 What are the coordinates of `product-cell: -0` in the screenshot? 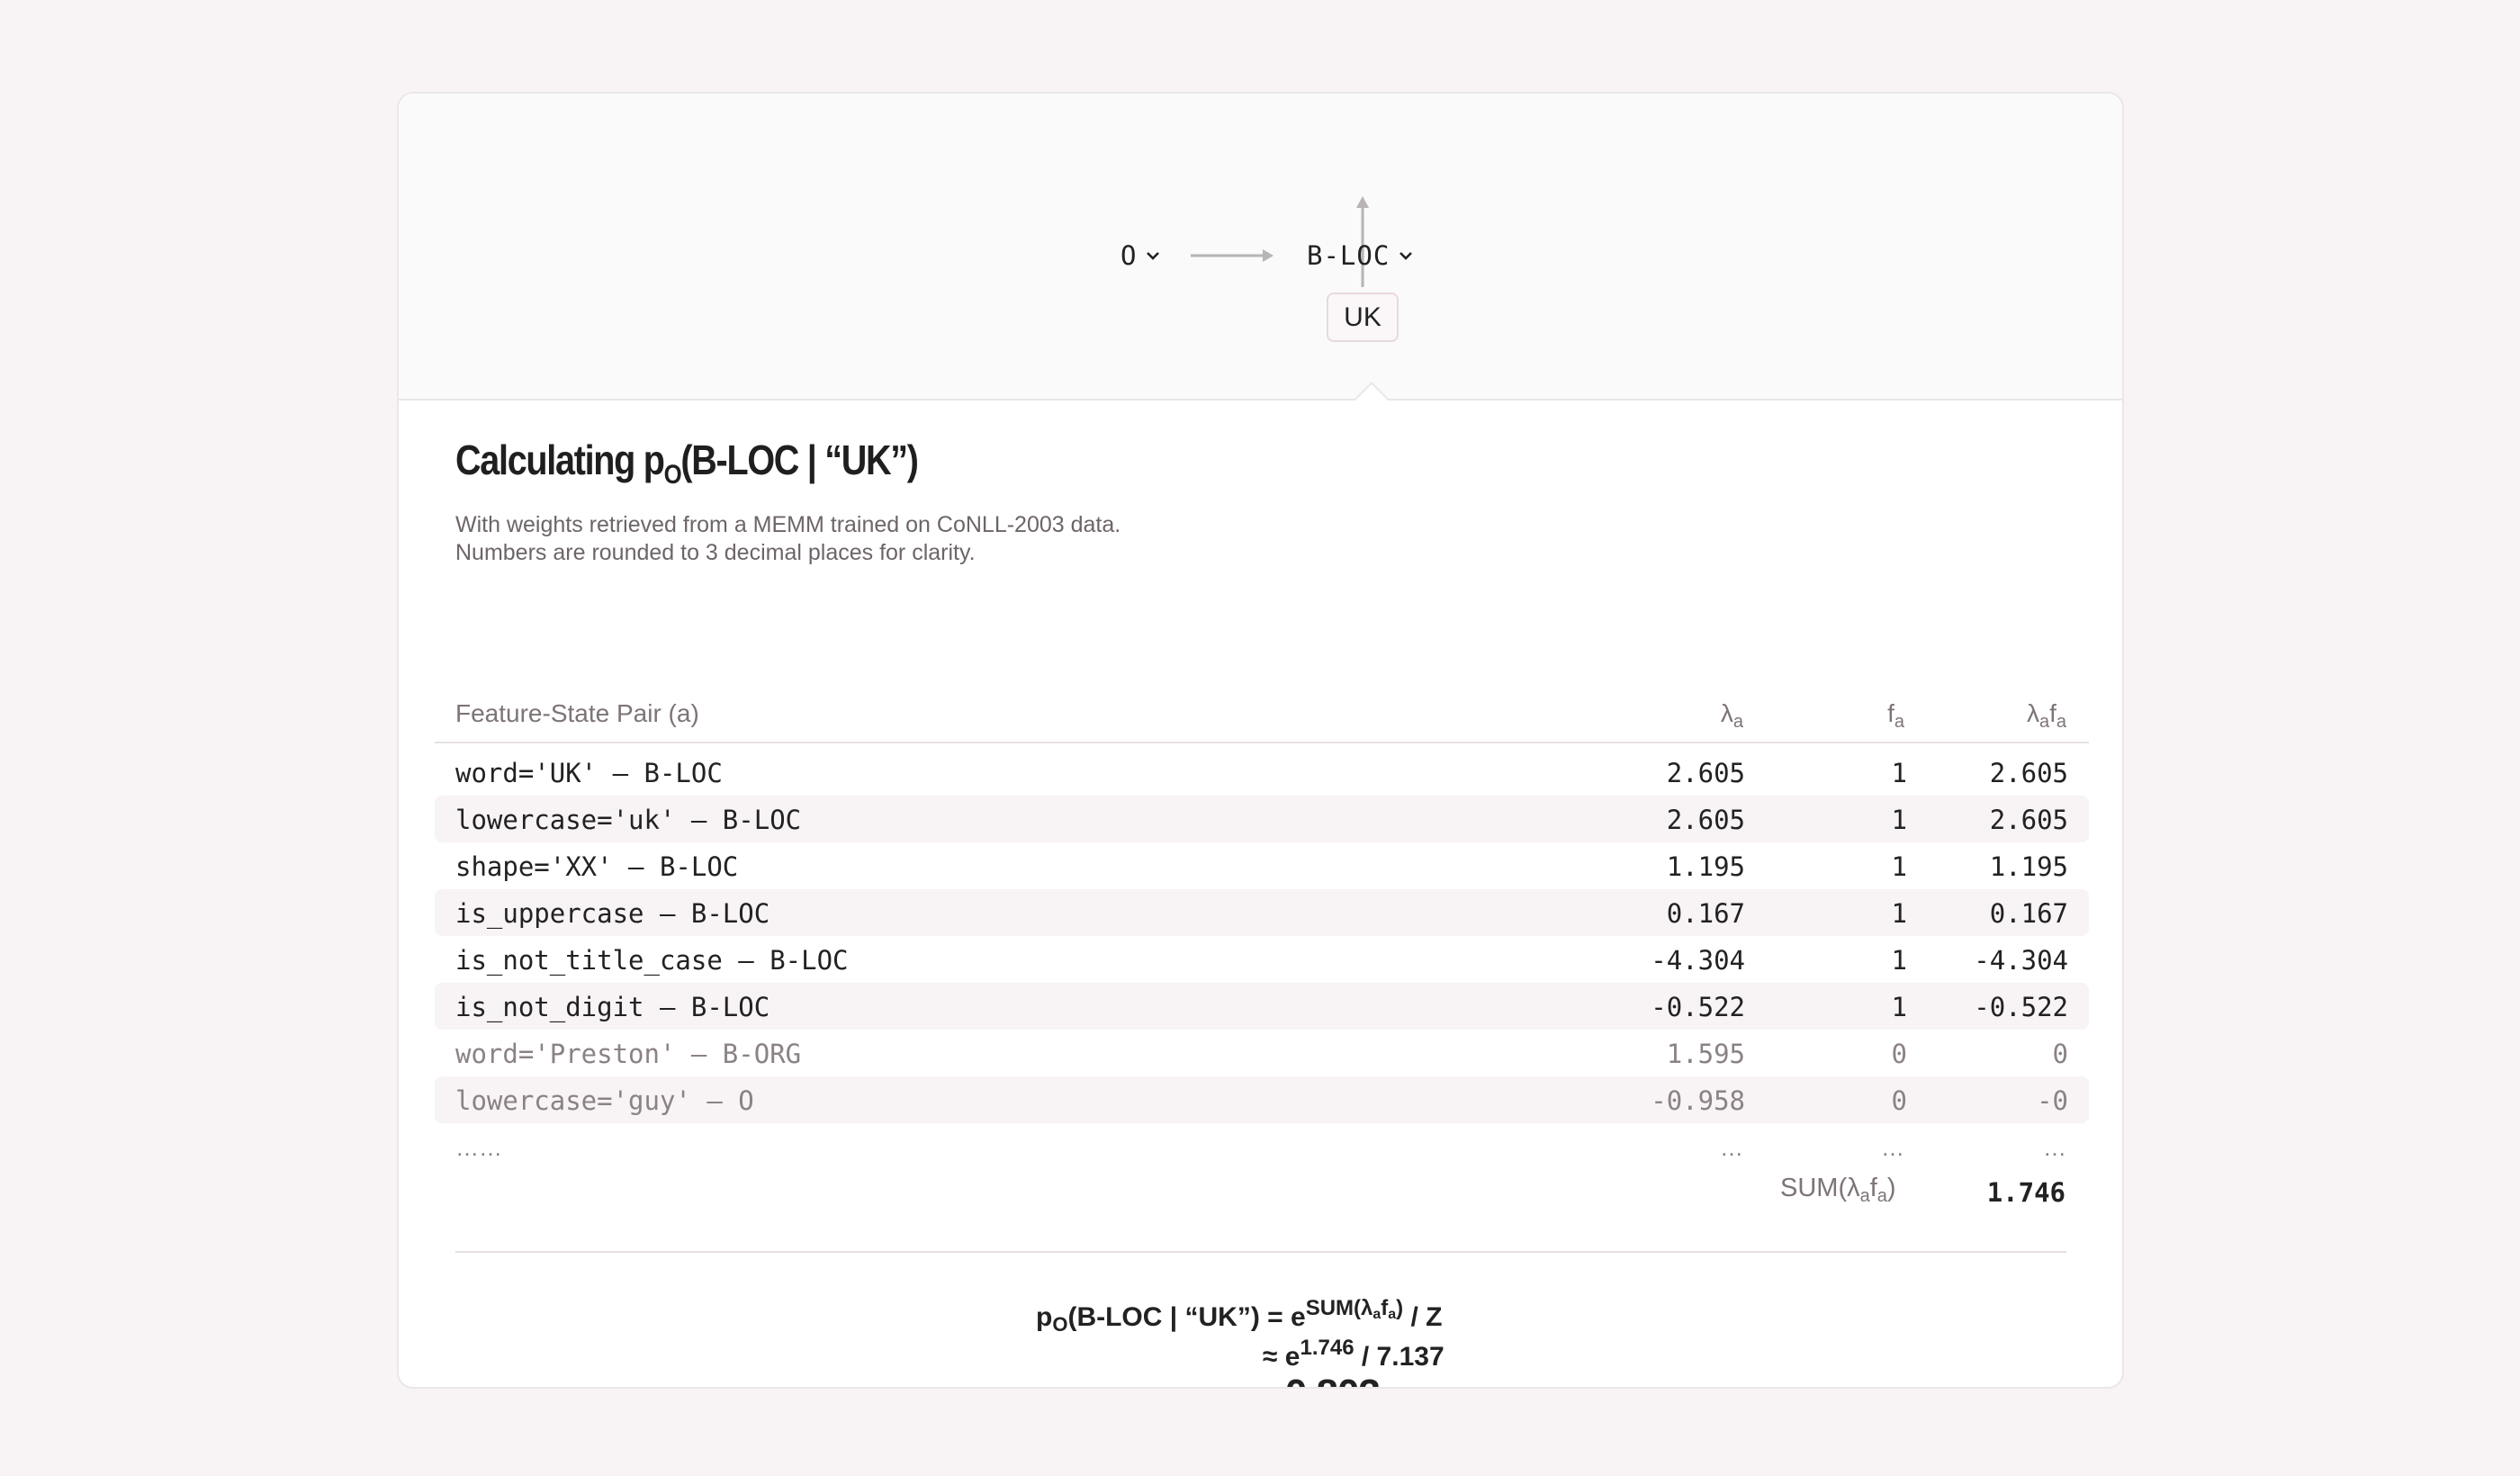 It's located at (2052, 1100).